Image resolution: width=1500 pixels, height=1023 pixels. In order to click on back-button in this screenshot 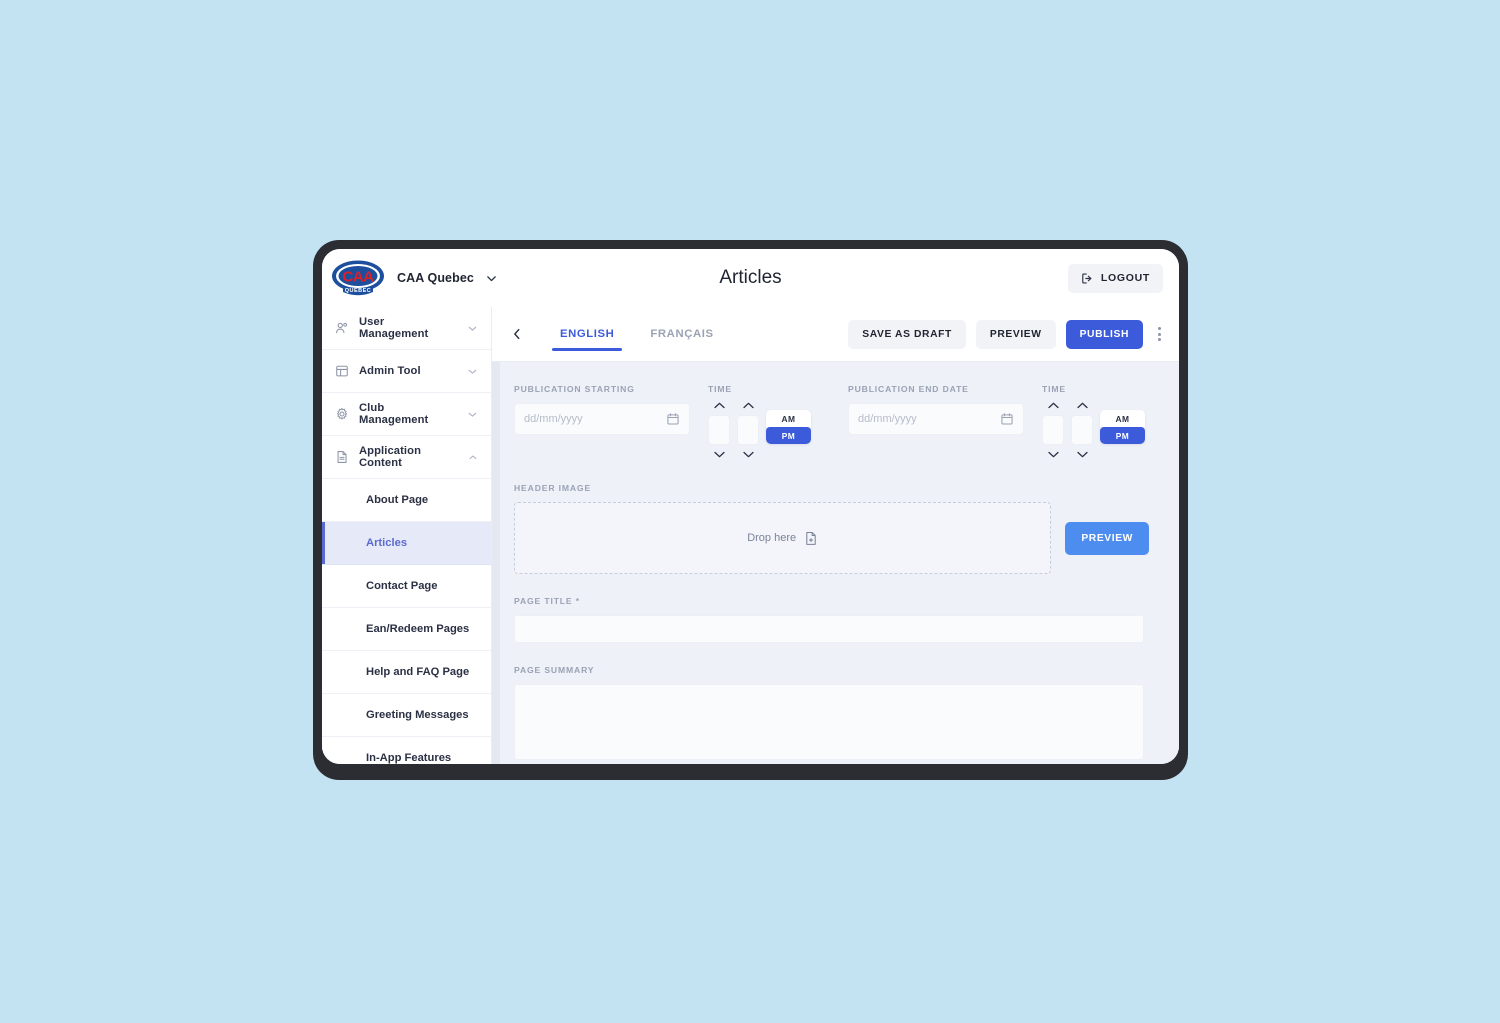, I will do `click(520, 334)`.